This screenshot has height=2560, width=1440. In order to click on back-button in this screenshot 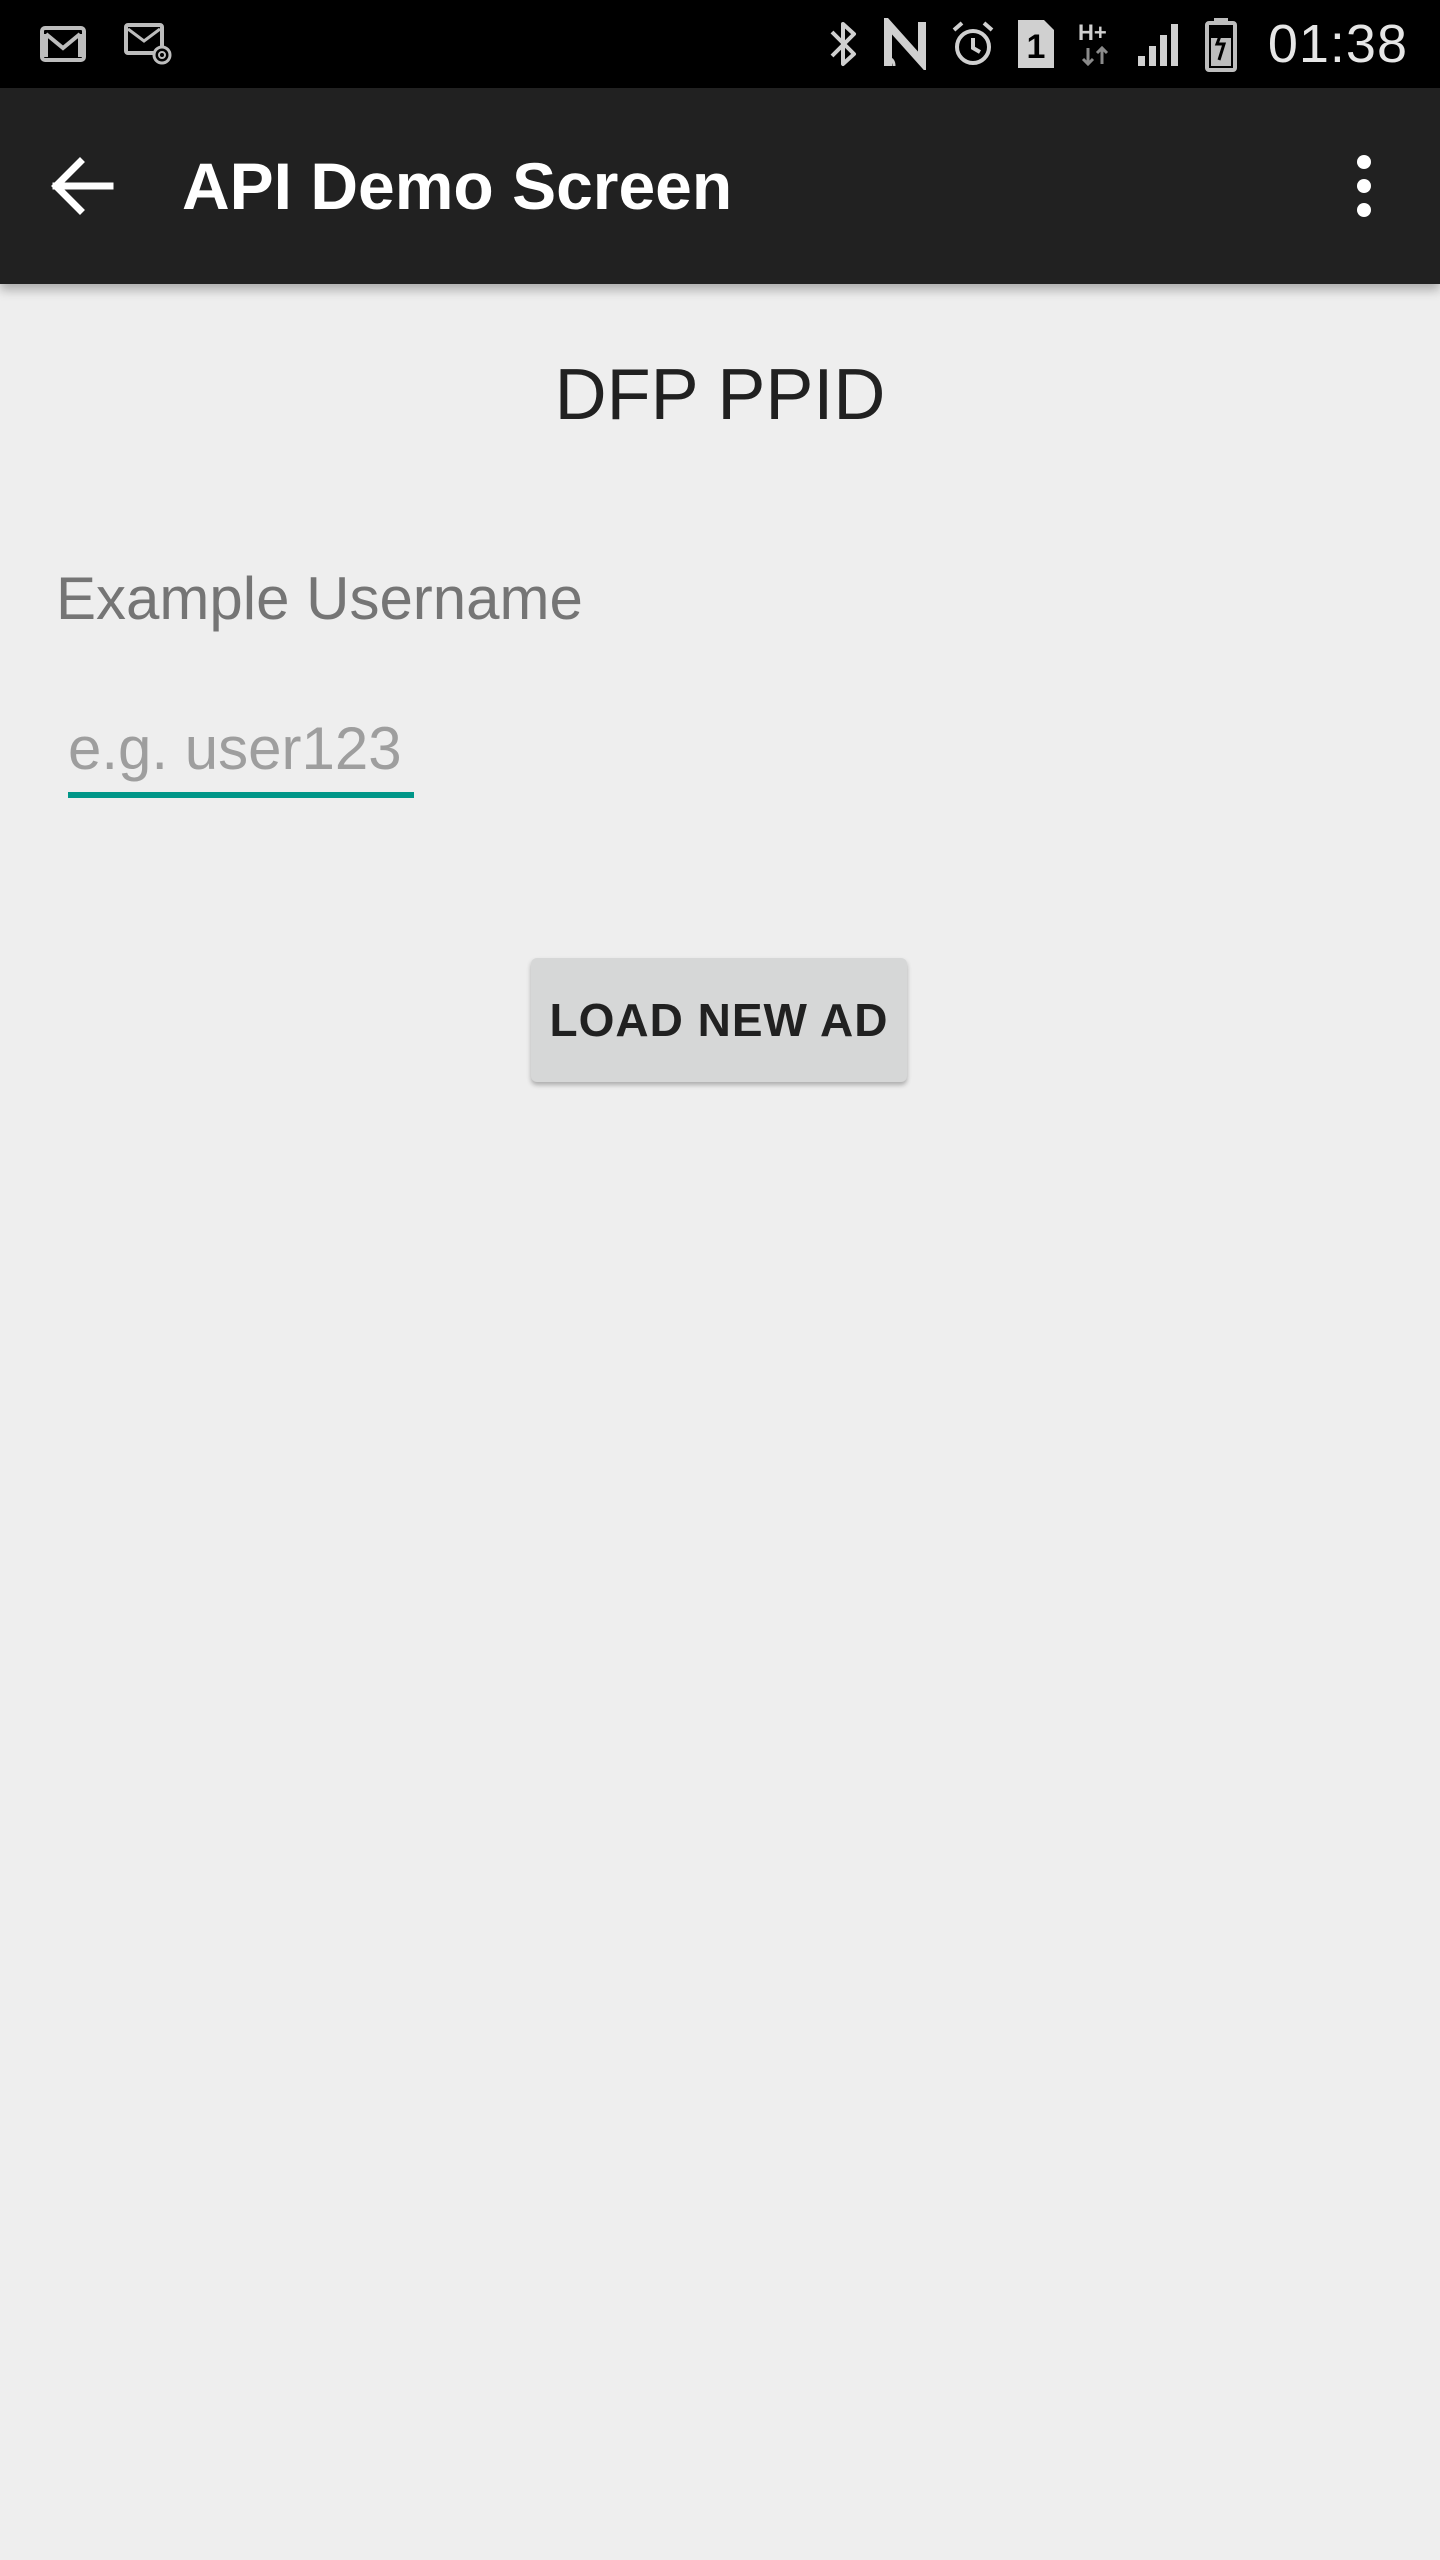, I will do `click(82, 186)`.